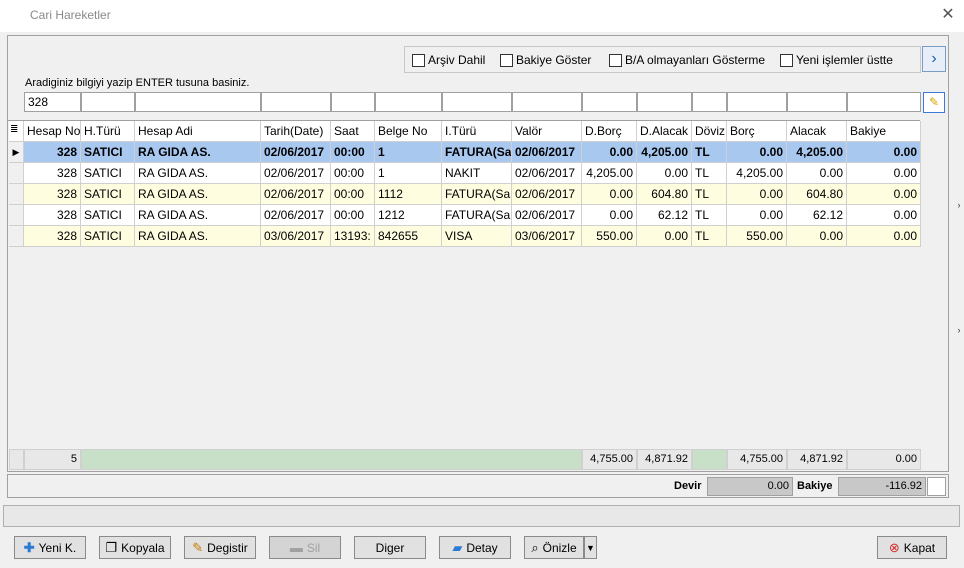 The width and height of the screenshot is (964, 568). I want to click on yeni-button: ✚ Yeni K., so click(50, 547).